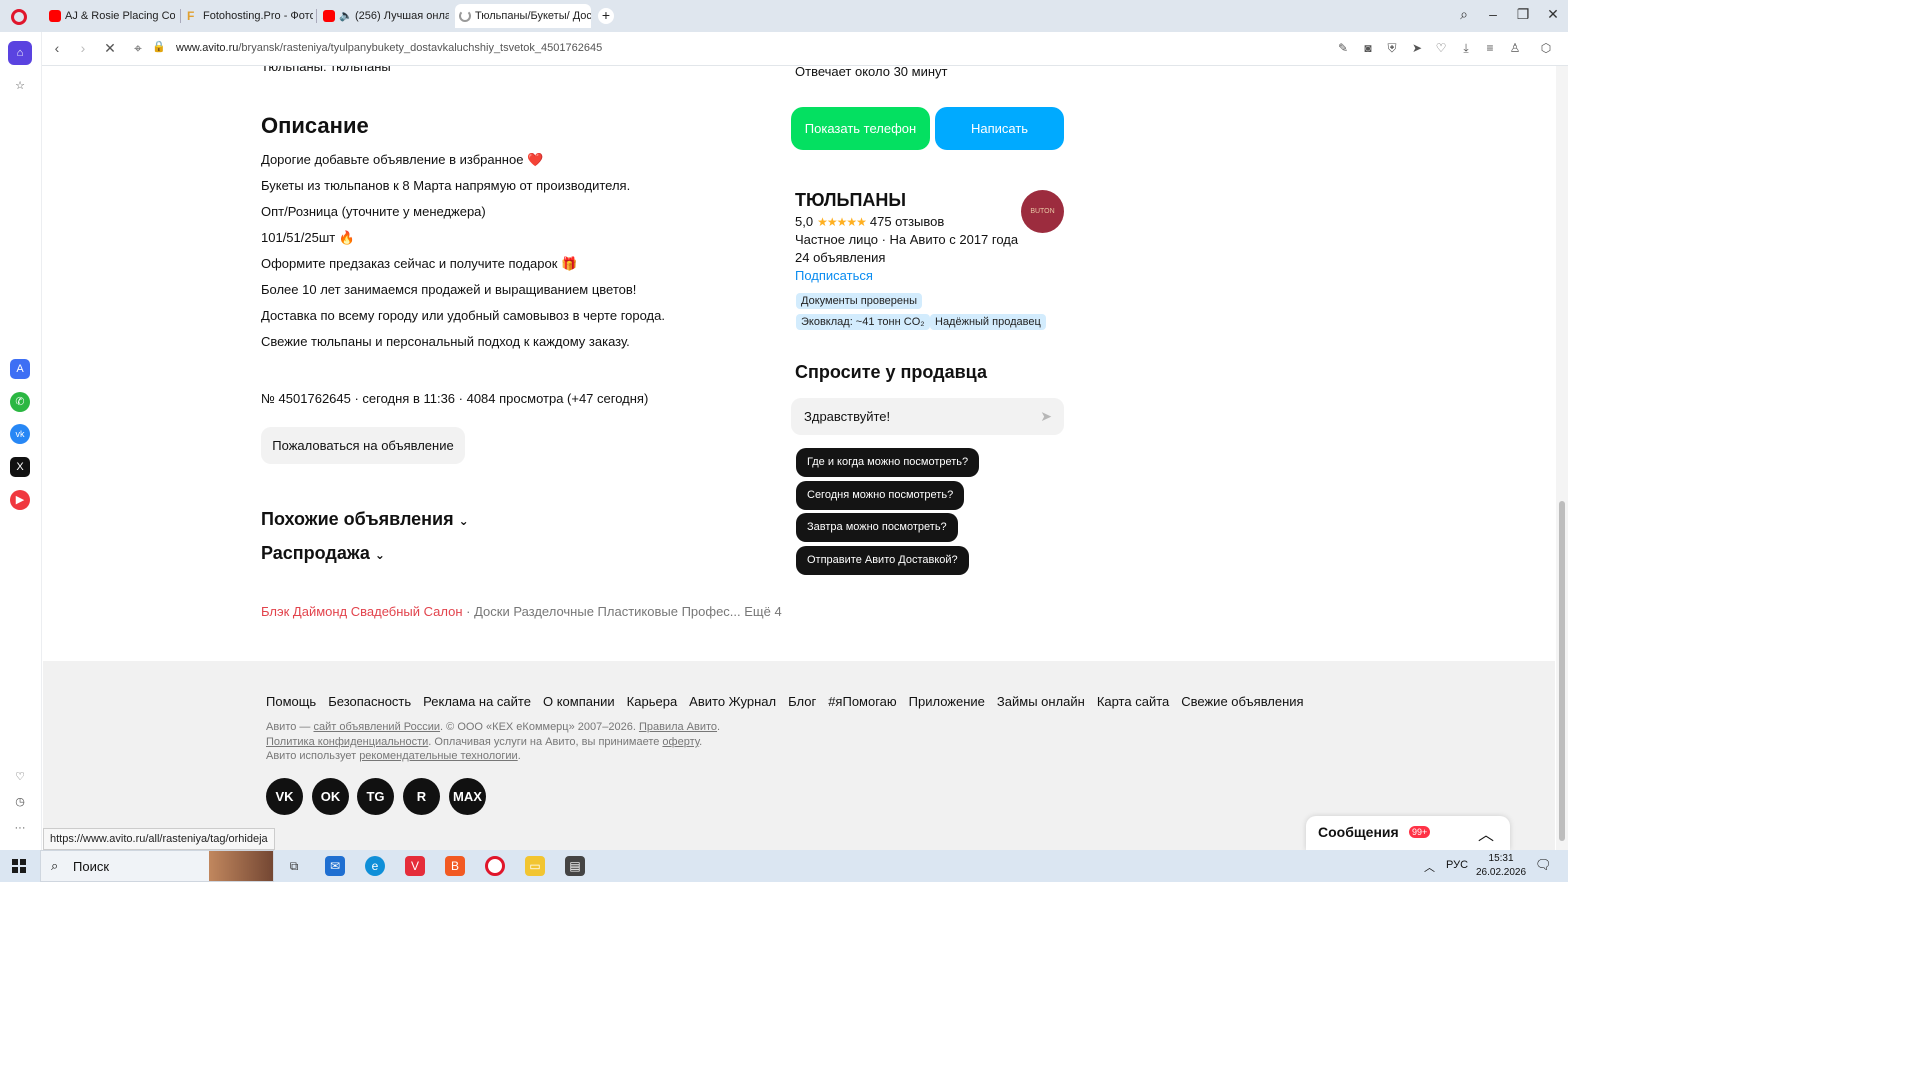 Image resolution: width=1920 pixels, height=1080 pixels. What do you see at coordinates (850, 200) in the screenshot?
I see `seller-name: ТЮЛЬПАНЫ` at bounding box center [850, 200].